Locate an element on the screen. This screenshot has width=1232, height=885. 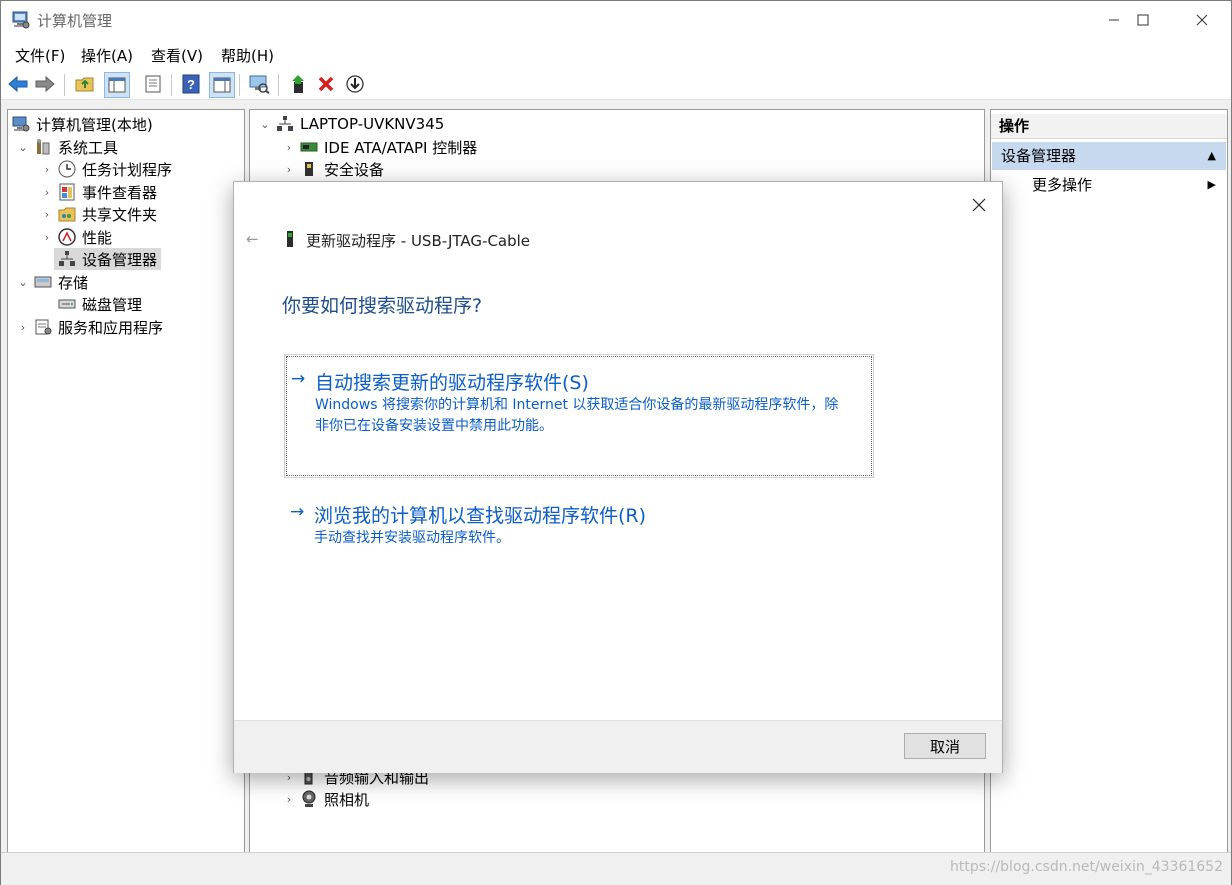
arrow-right-icon: → is located at coordinates (297, 512).